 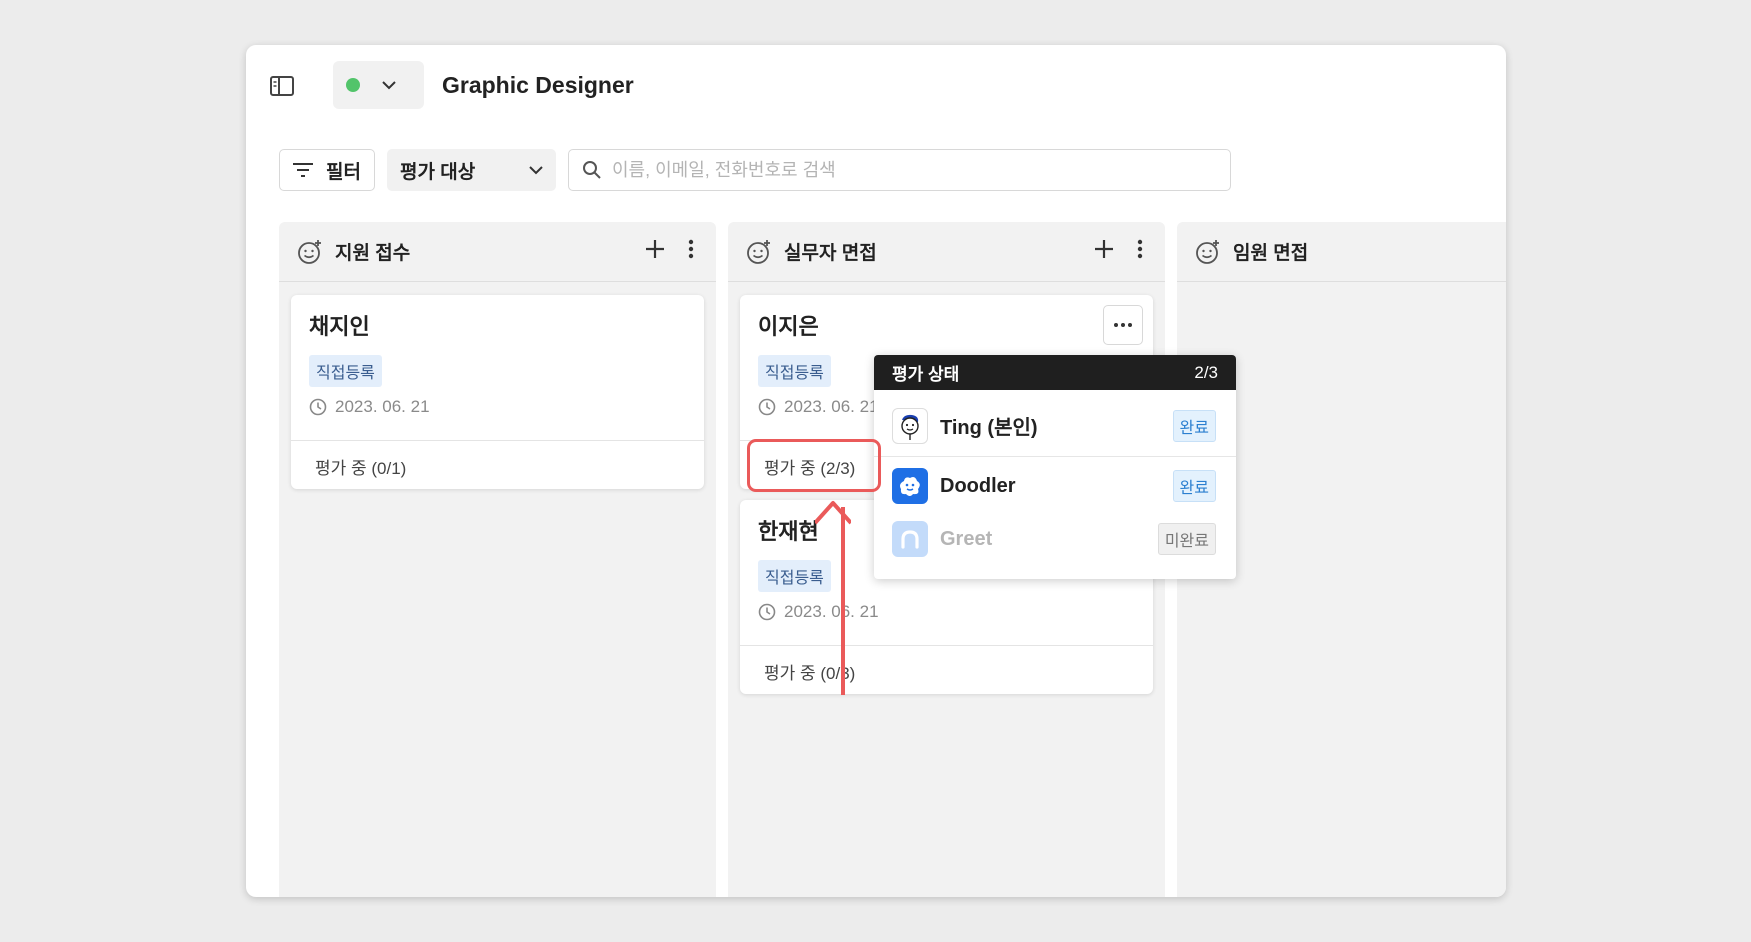 I want to click on top-bar: Graphic Designer, so click(x=876, y=90).